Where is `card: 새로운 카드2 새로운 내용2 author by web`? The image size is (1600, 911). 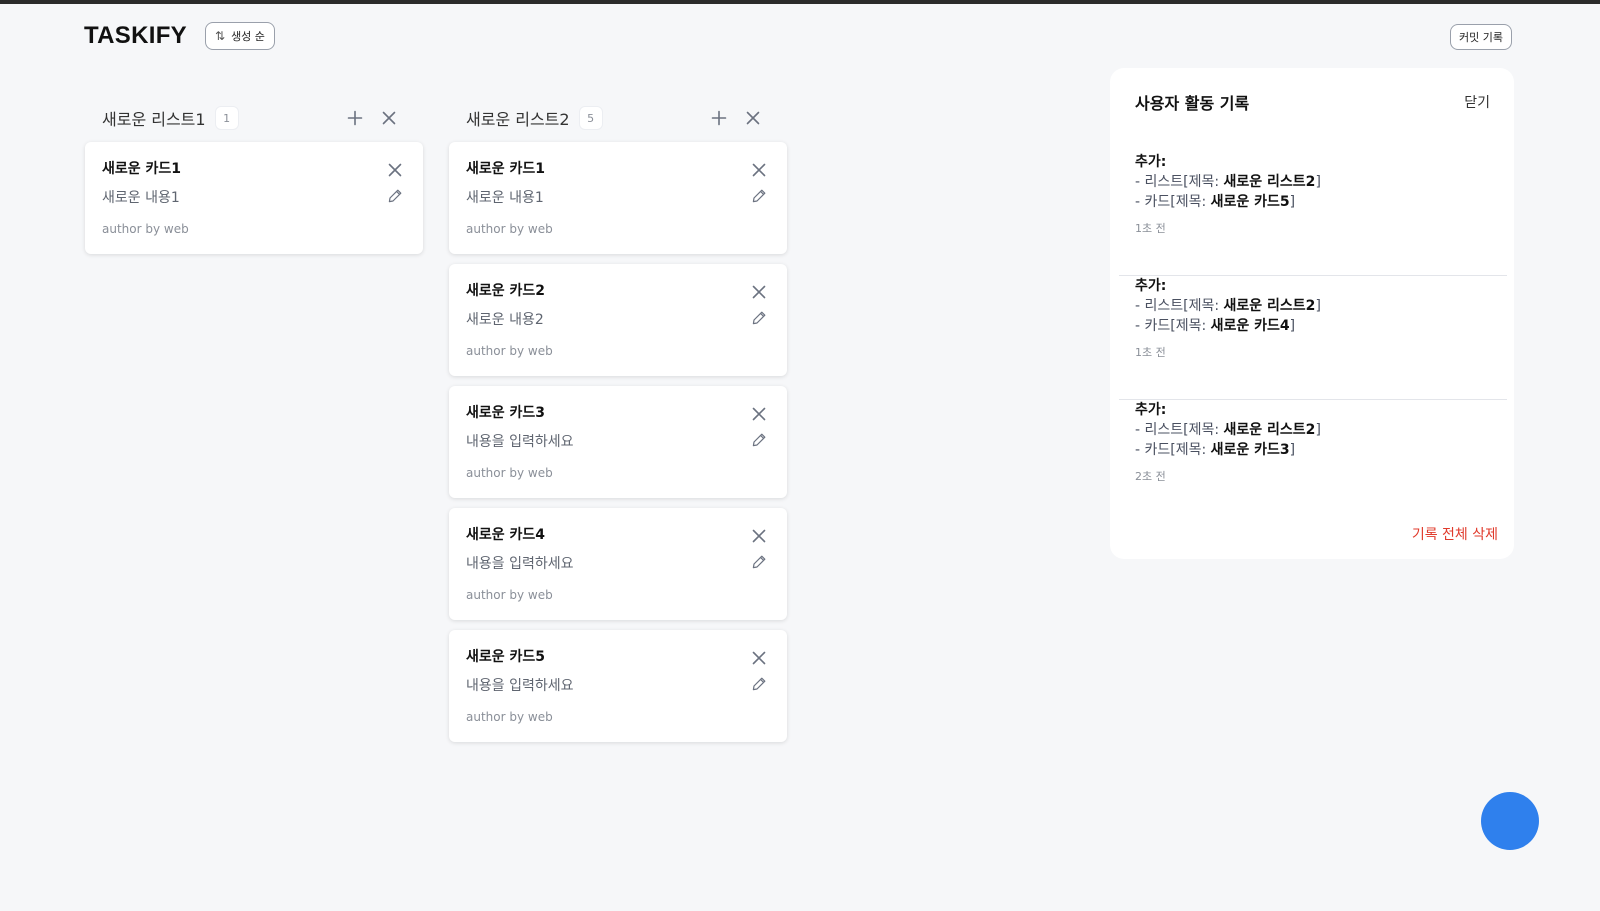 card: 새로운 카드2 새로운 내용2 author by web is located at coordinates (618, 320).